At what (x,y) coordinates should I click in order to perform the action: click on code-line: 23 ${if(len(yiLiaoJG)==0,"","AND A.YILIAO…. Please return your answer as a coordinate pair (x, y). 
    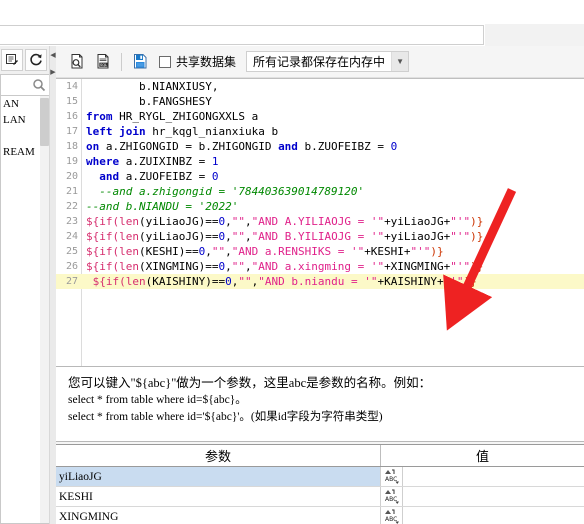
    Looking at the image, I should click on (320, 221).